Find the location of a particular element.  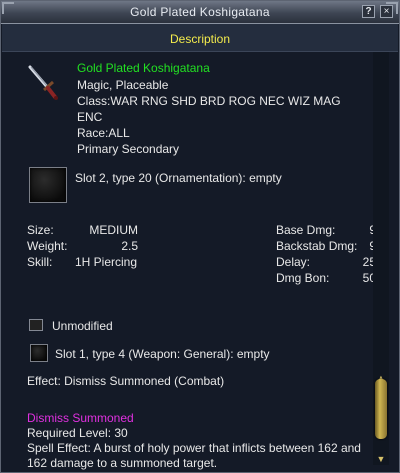

ornament-slot-label: Slot 2, type 20 (Ornamentation): empty is located at coordinates (178, 178).